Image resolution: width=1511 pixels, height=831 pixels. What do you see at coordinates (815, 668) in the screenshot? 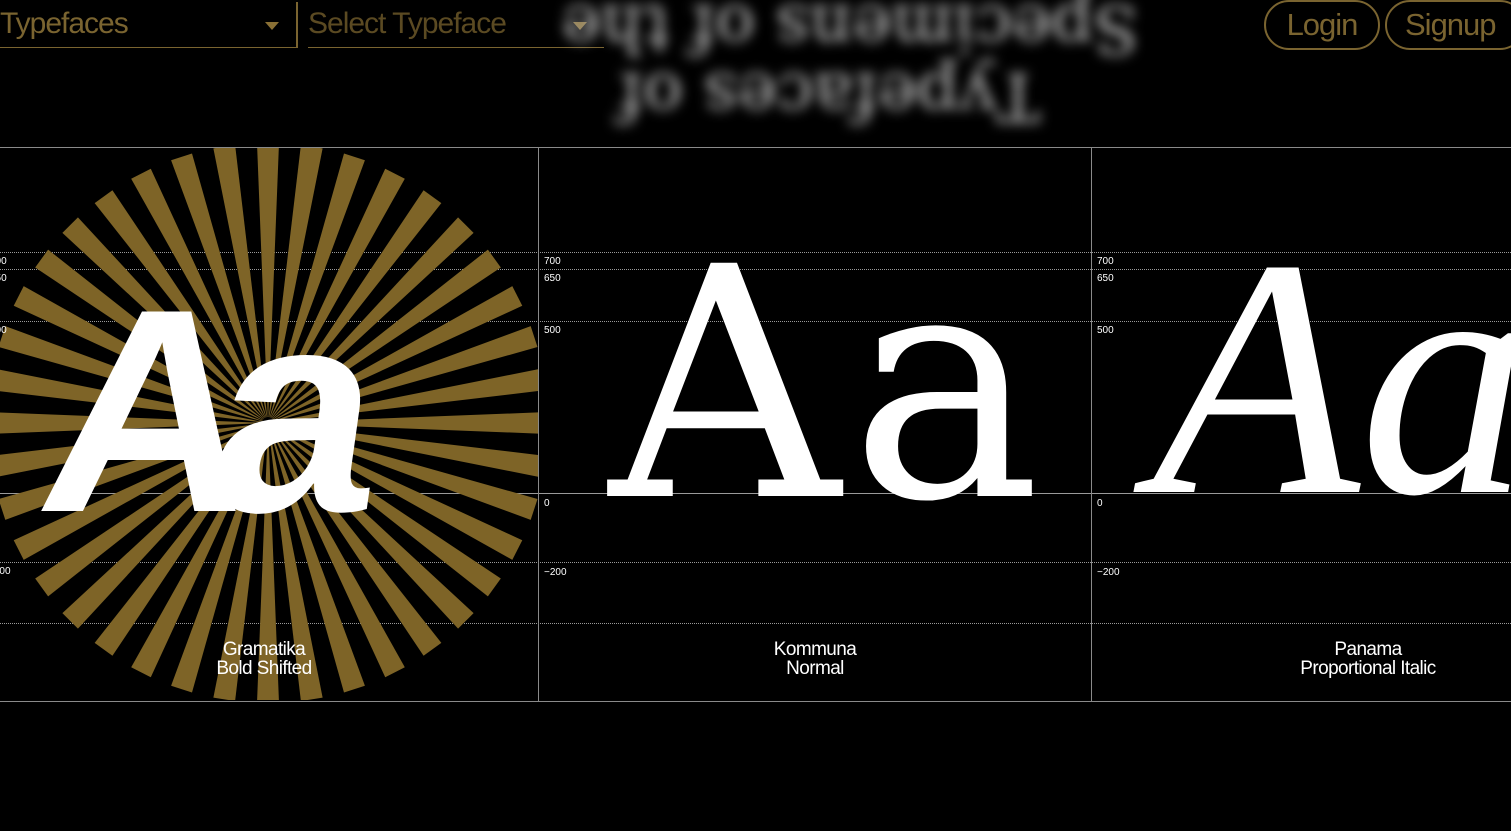
I see `specimen-style: Normal` at bounding box center [815, 668].